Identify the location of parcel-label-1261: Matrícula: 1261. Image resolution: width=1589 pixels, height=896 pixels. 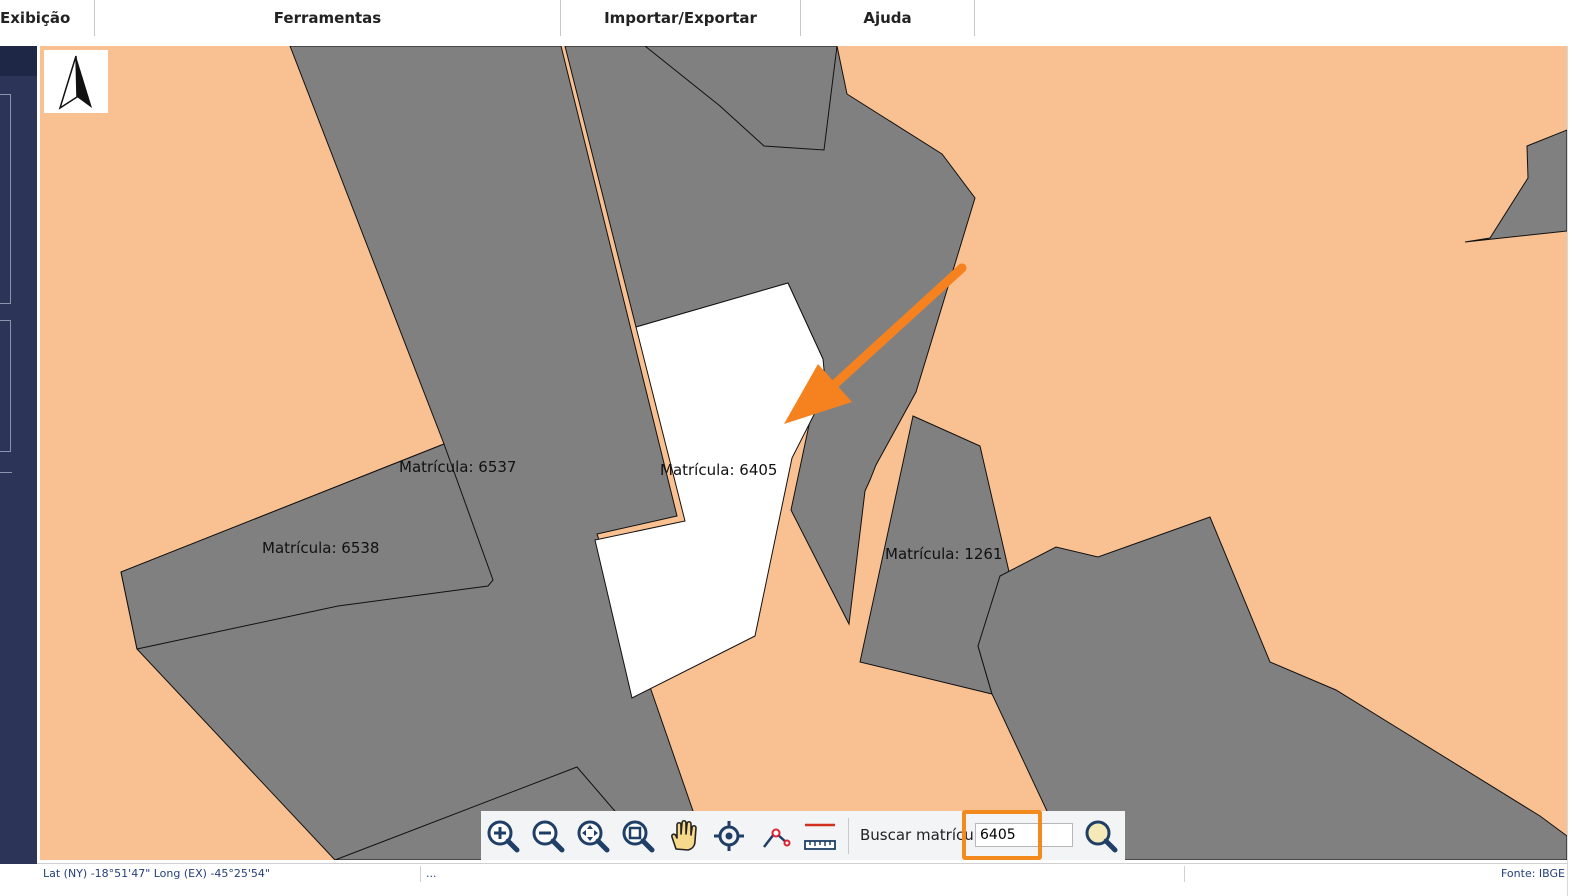
(944, 554).